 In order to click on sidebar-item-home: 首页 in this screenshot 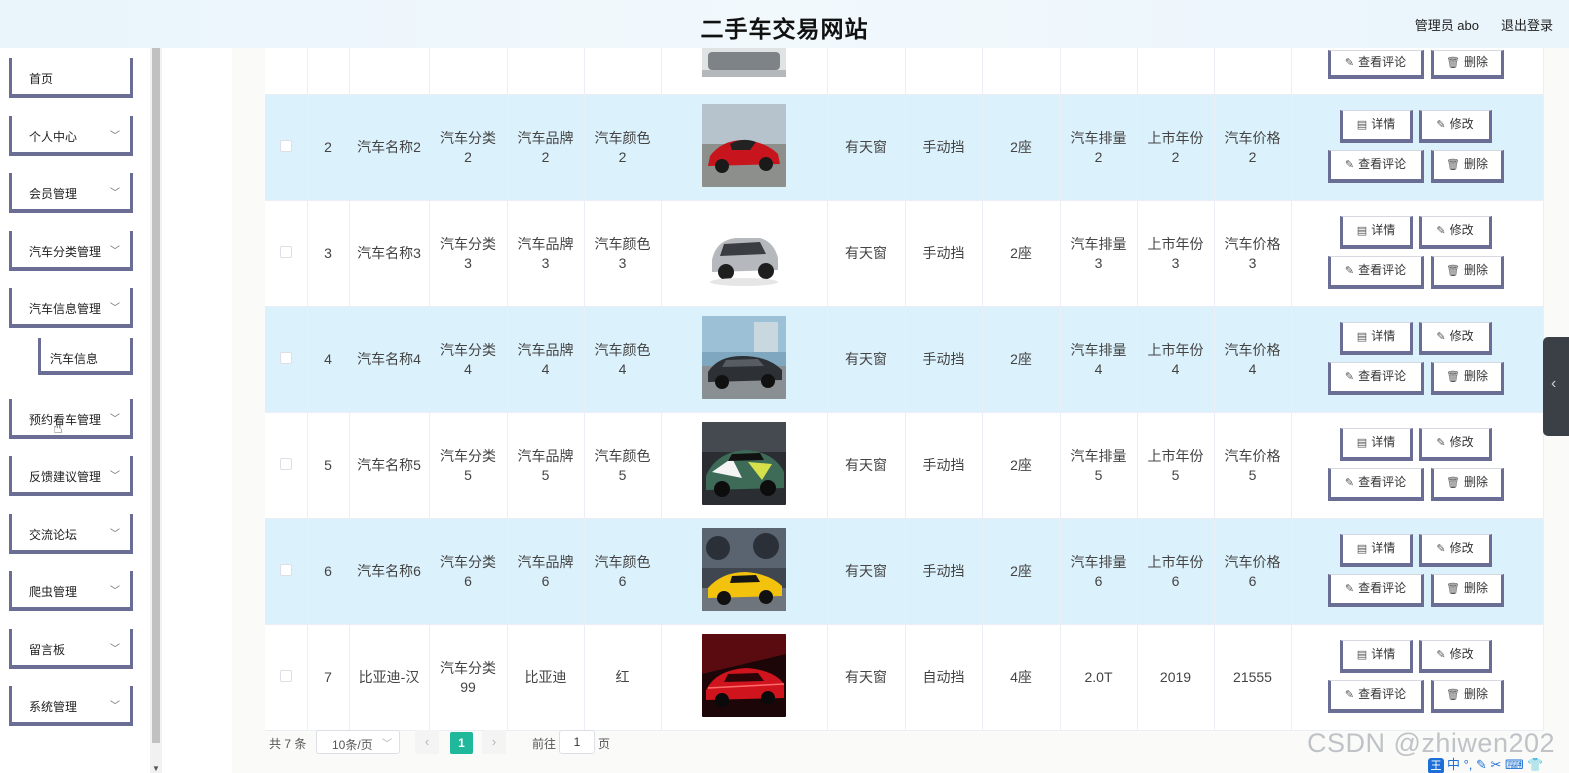, I will do `click(71, 78)`.